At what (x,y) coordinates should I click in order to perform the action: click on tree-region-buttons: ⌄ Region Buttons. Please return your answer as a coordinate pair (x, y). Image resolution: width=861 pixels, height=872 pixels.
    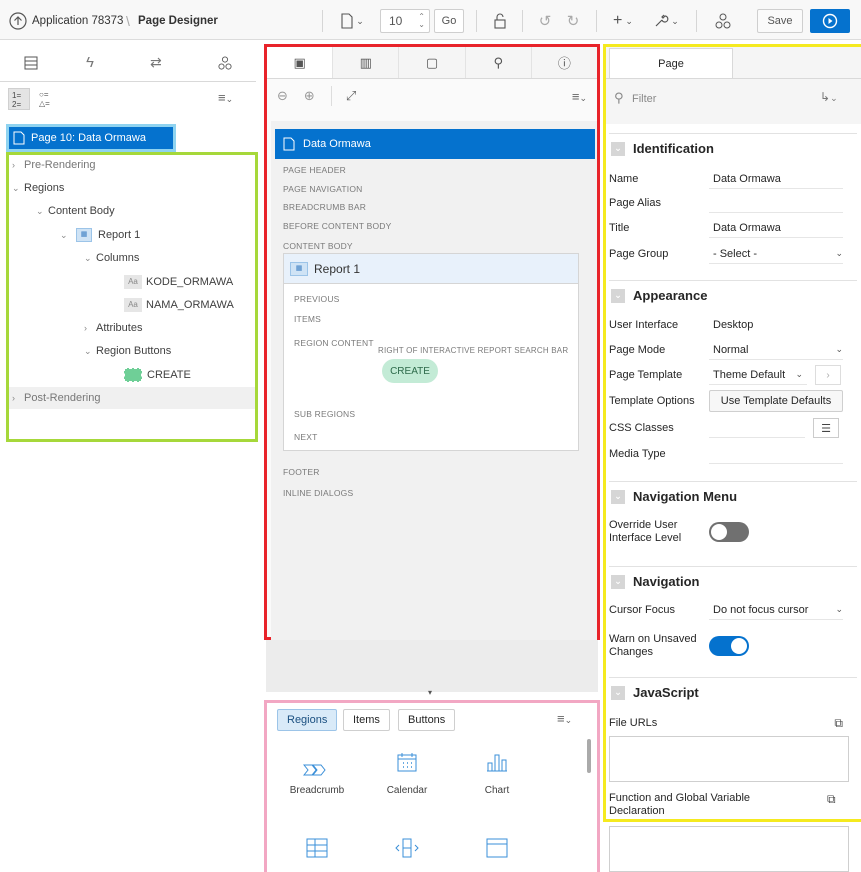
    Looking at the image, I should click on (127, 351).